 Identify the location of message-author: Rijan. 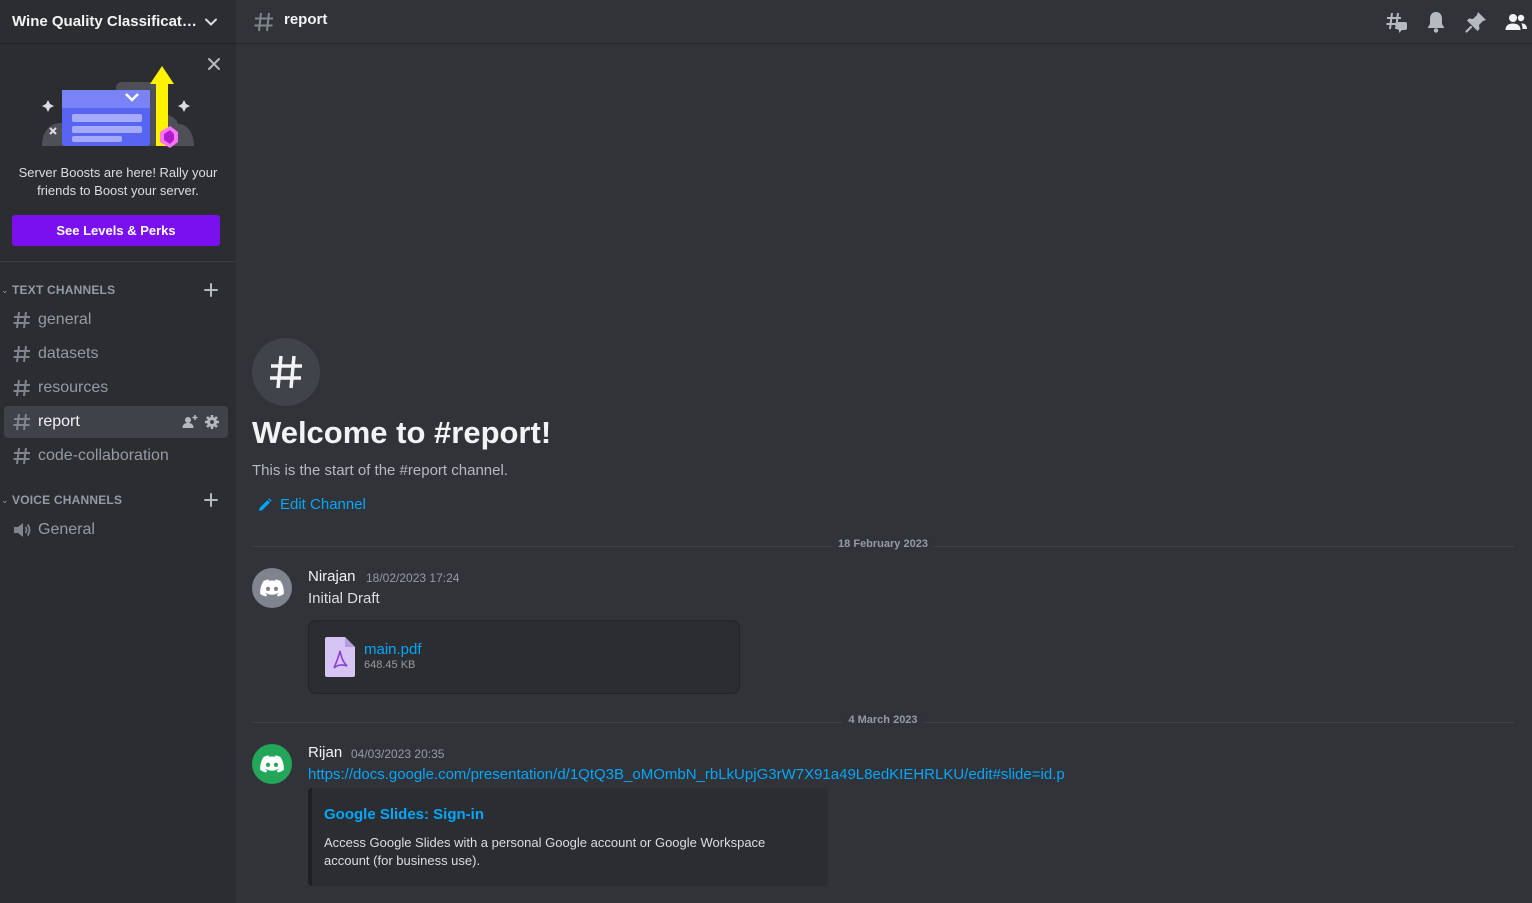
(325, 752).